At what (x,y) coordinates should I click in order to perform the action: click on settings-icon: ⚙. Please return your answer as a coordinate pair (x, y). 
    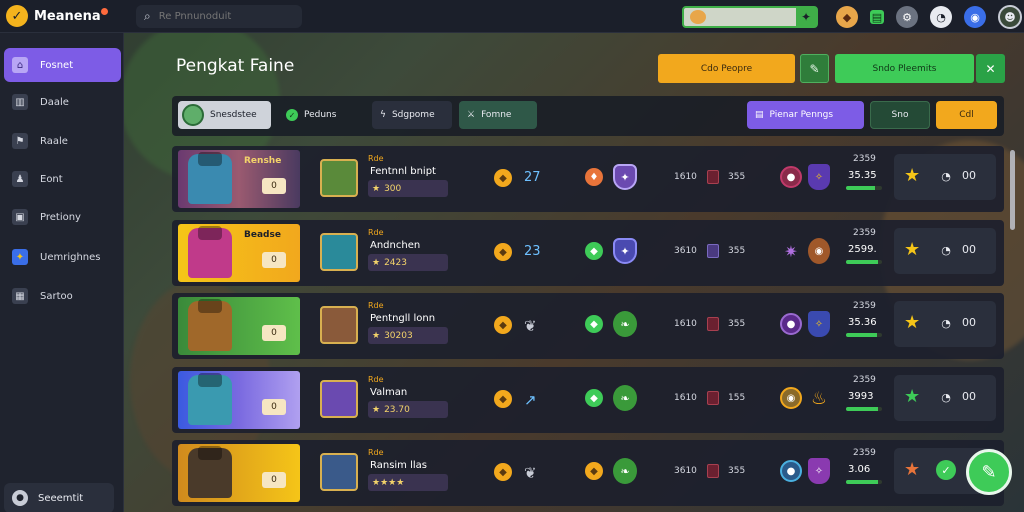
    Looking at the image, I should click on (907, 17).